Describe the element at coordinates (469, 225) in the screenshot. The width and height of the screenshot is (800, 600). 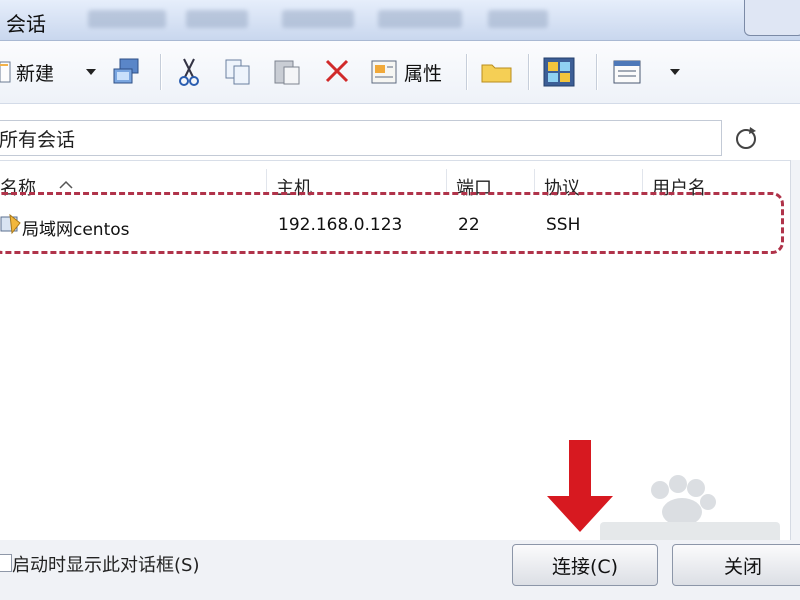
I see `session-port: 22` at that location.